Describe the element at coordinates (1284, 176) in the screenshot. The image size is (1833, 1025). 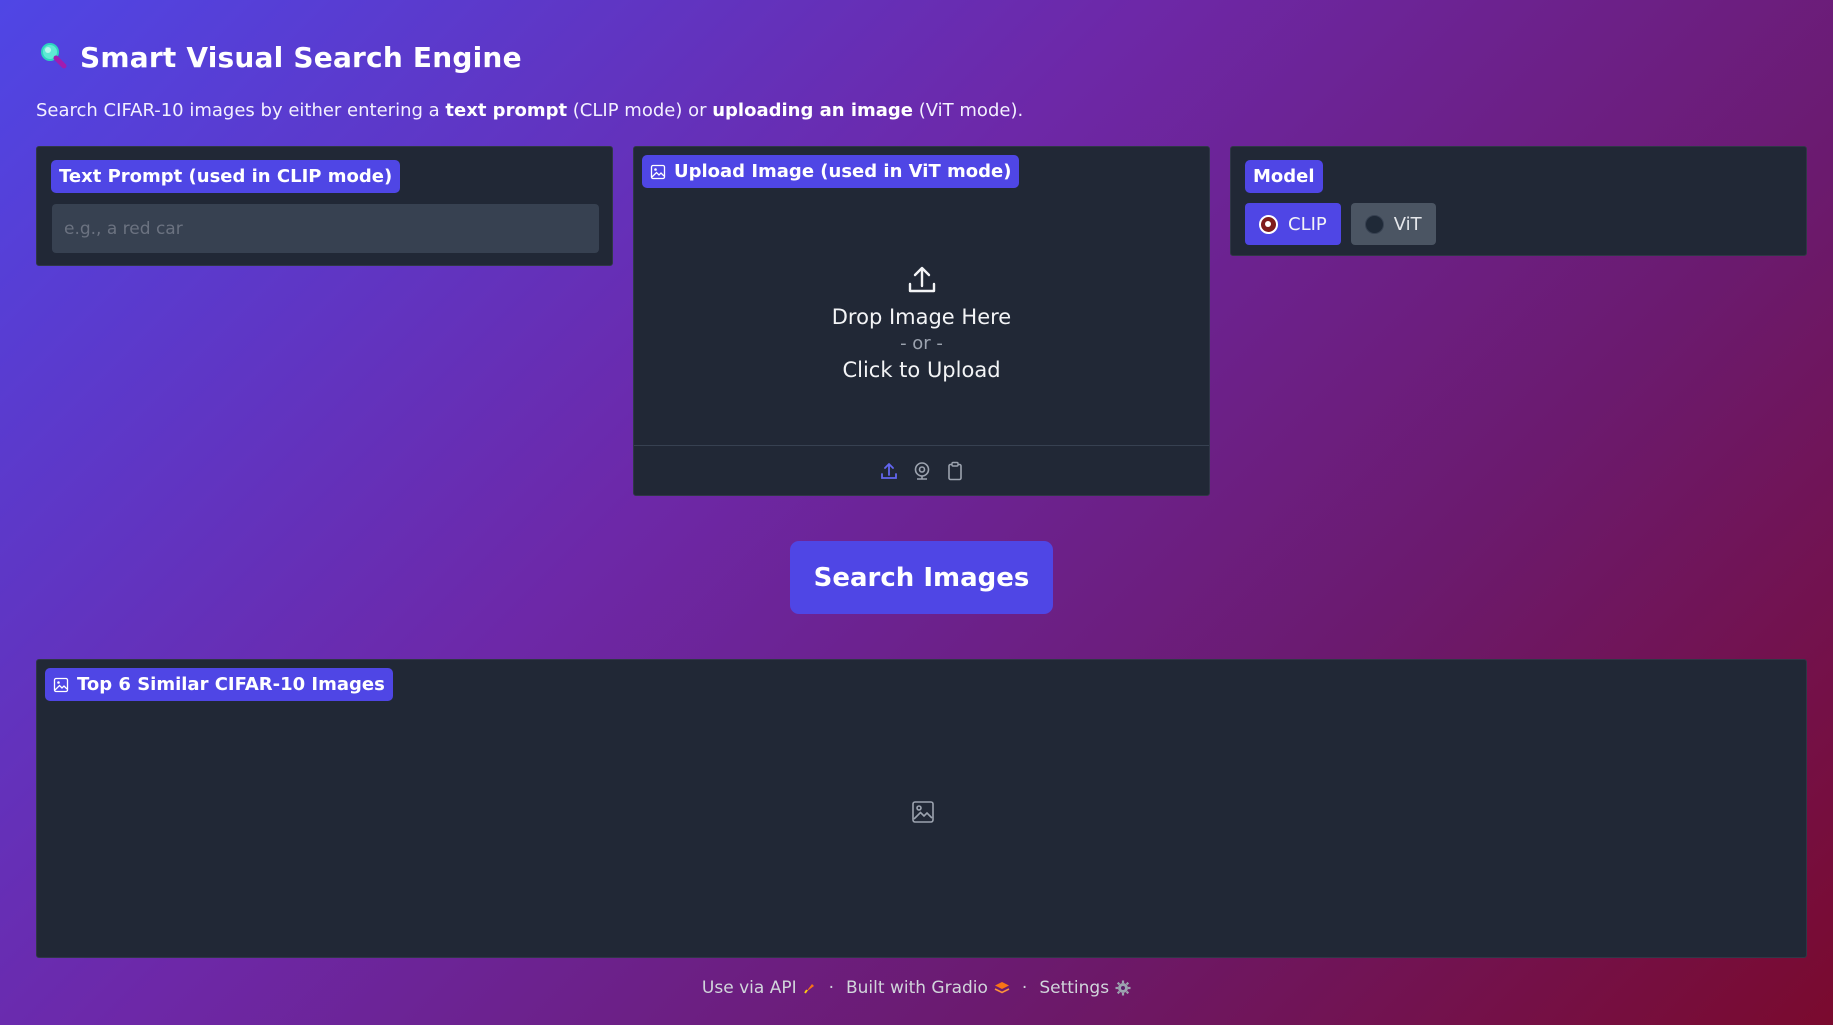
I see `model-label: Model` at that location.